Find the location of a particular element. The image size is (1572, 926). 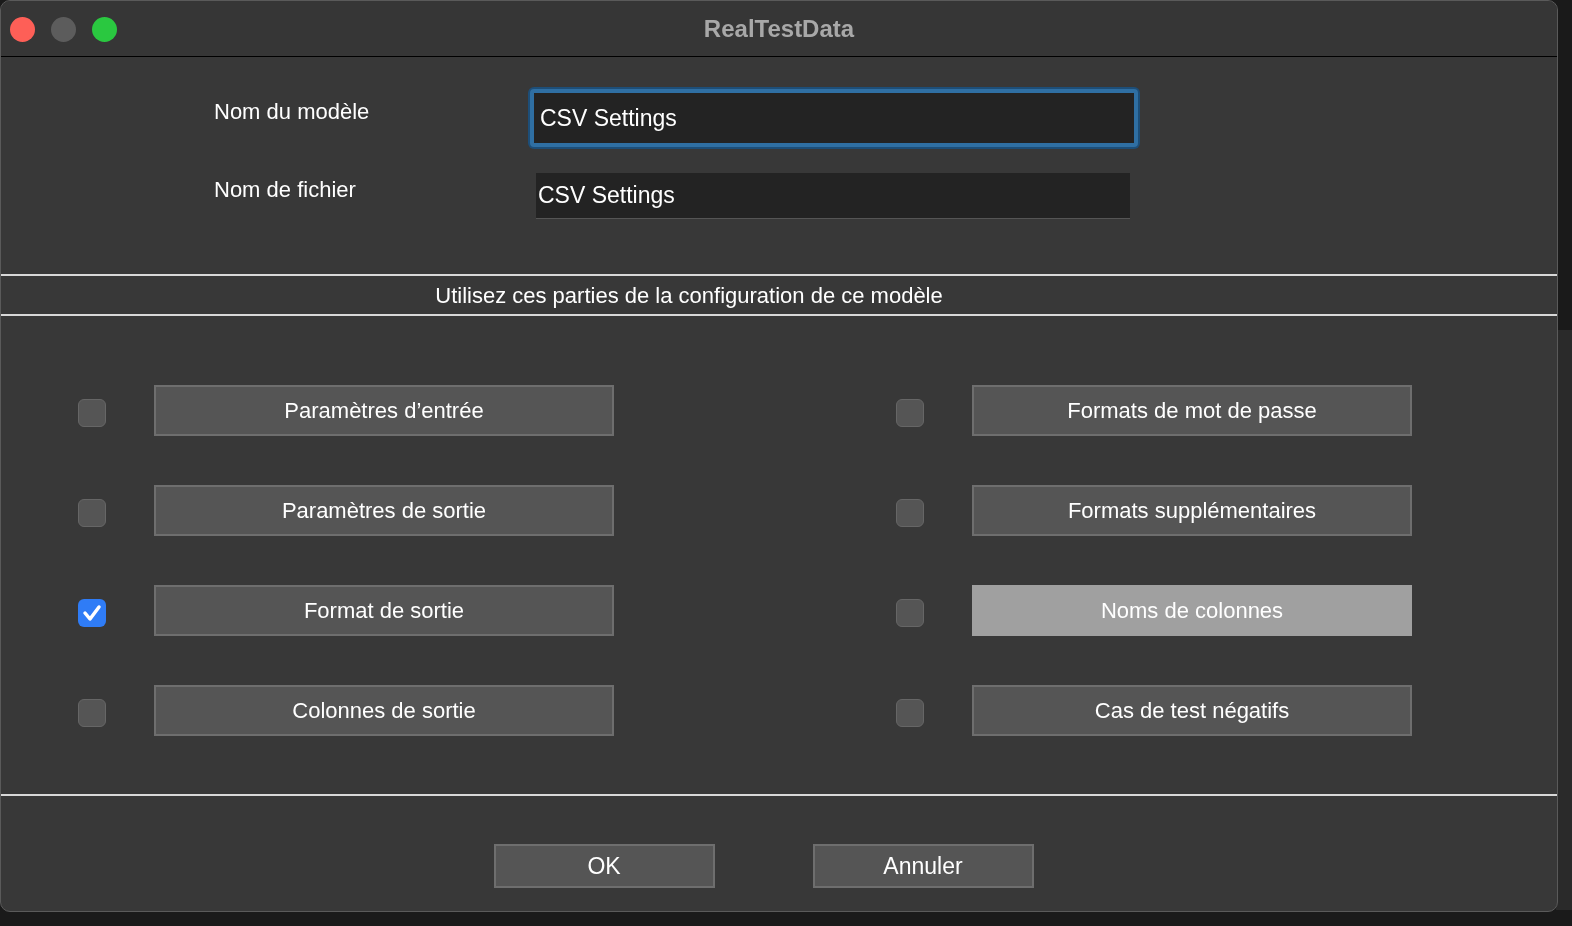

section-button: Paramètres d’entrée is located at coordinates (384, 410).